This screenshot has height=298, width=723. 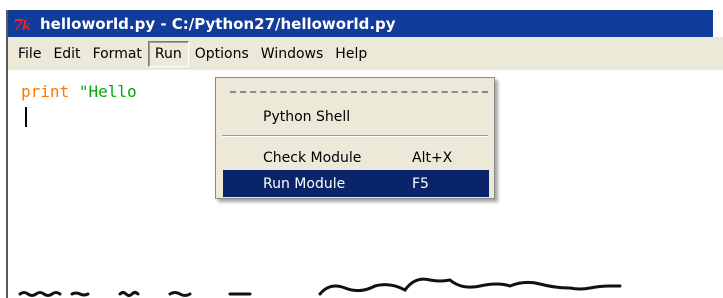 I want to click on code-line: print "Hello, so click(x=79, y=91).